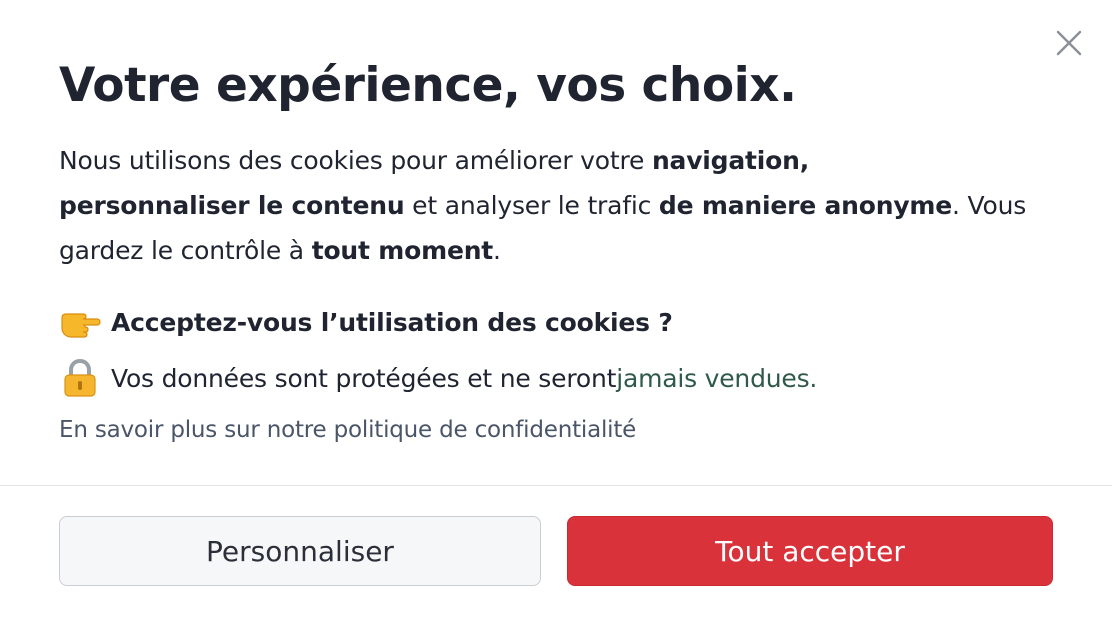 The image size is (1112, 624). I want to click on dialog-title: Votre expérience, vos choix., so click(428, 85).